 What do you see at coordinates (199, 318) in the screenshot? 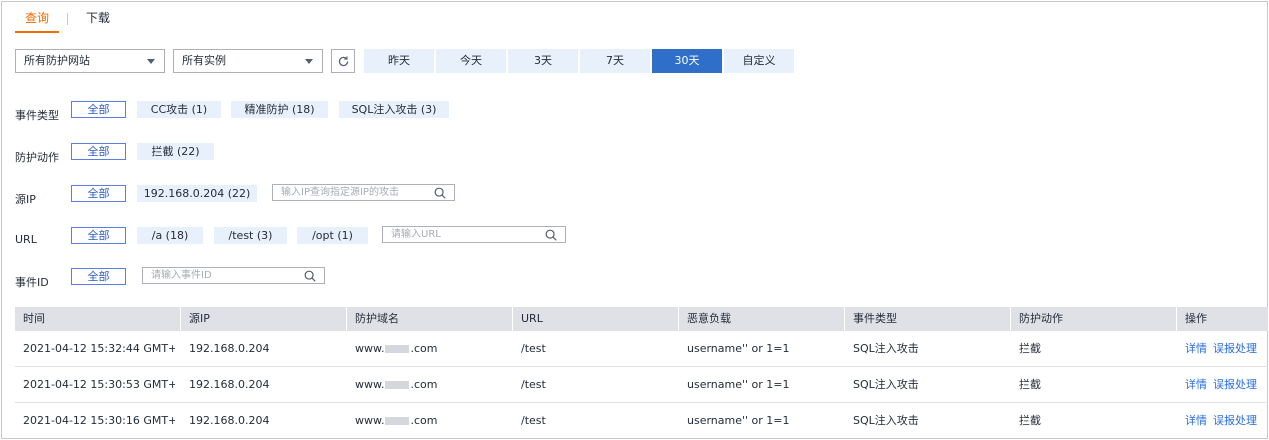
I see `column-source-ip: 源IP` at bounding box center [199, 318].